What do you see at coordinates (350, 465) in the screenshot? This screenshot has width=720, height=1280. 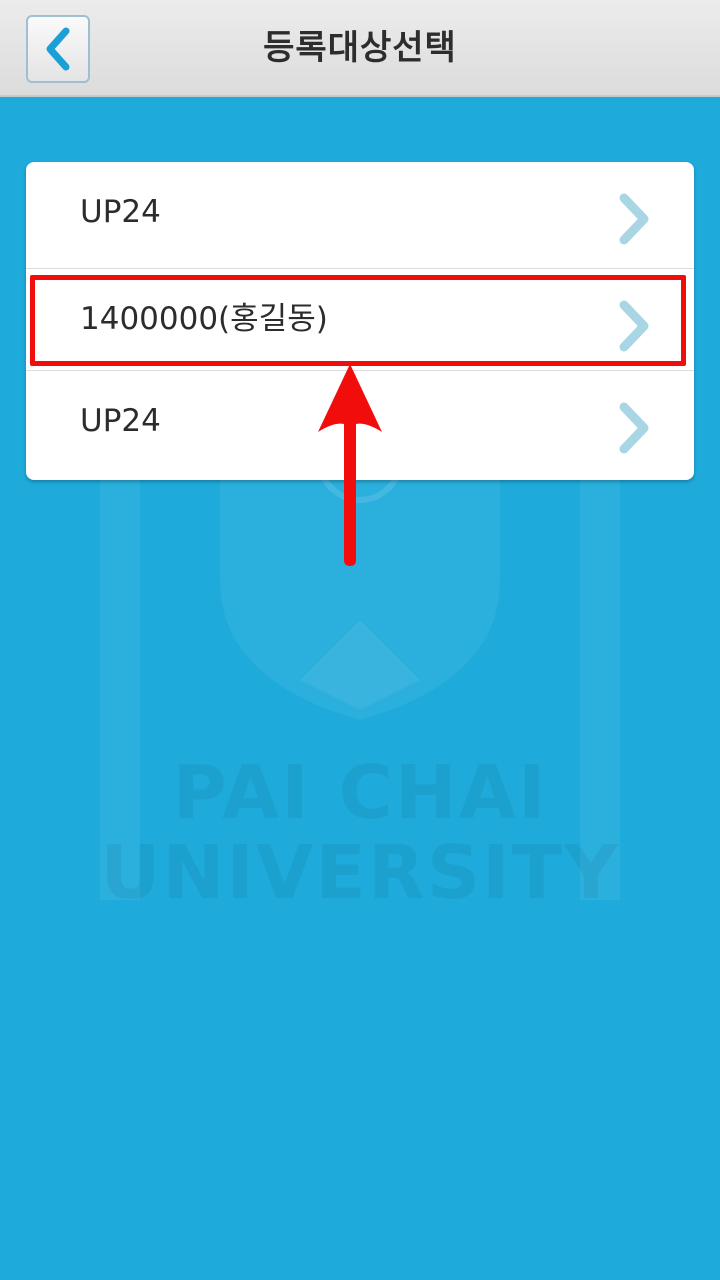 I see `annotation-arrow-up-icon` at bounding box center [350, 465].